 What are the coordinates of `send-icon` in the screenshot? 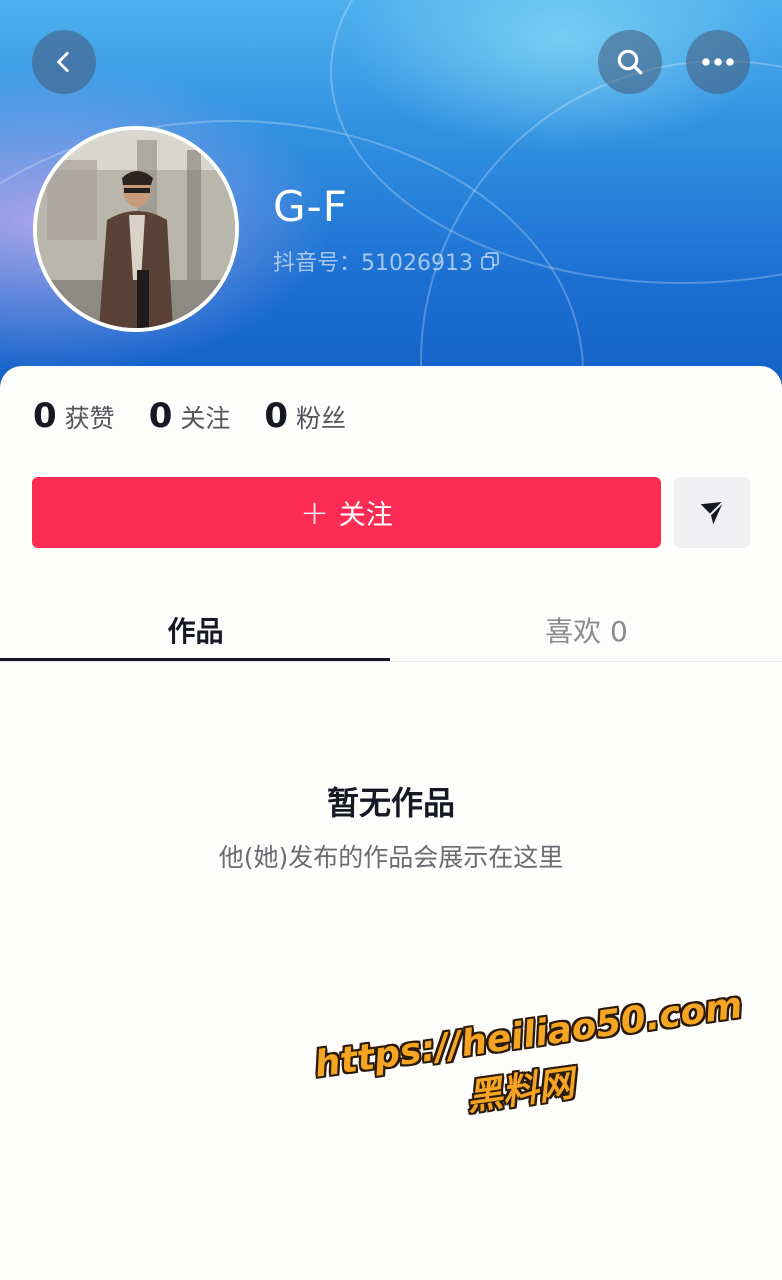 It's located at (712, 512).